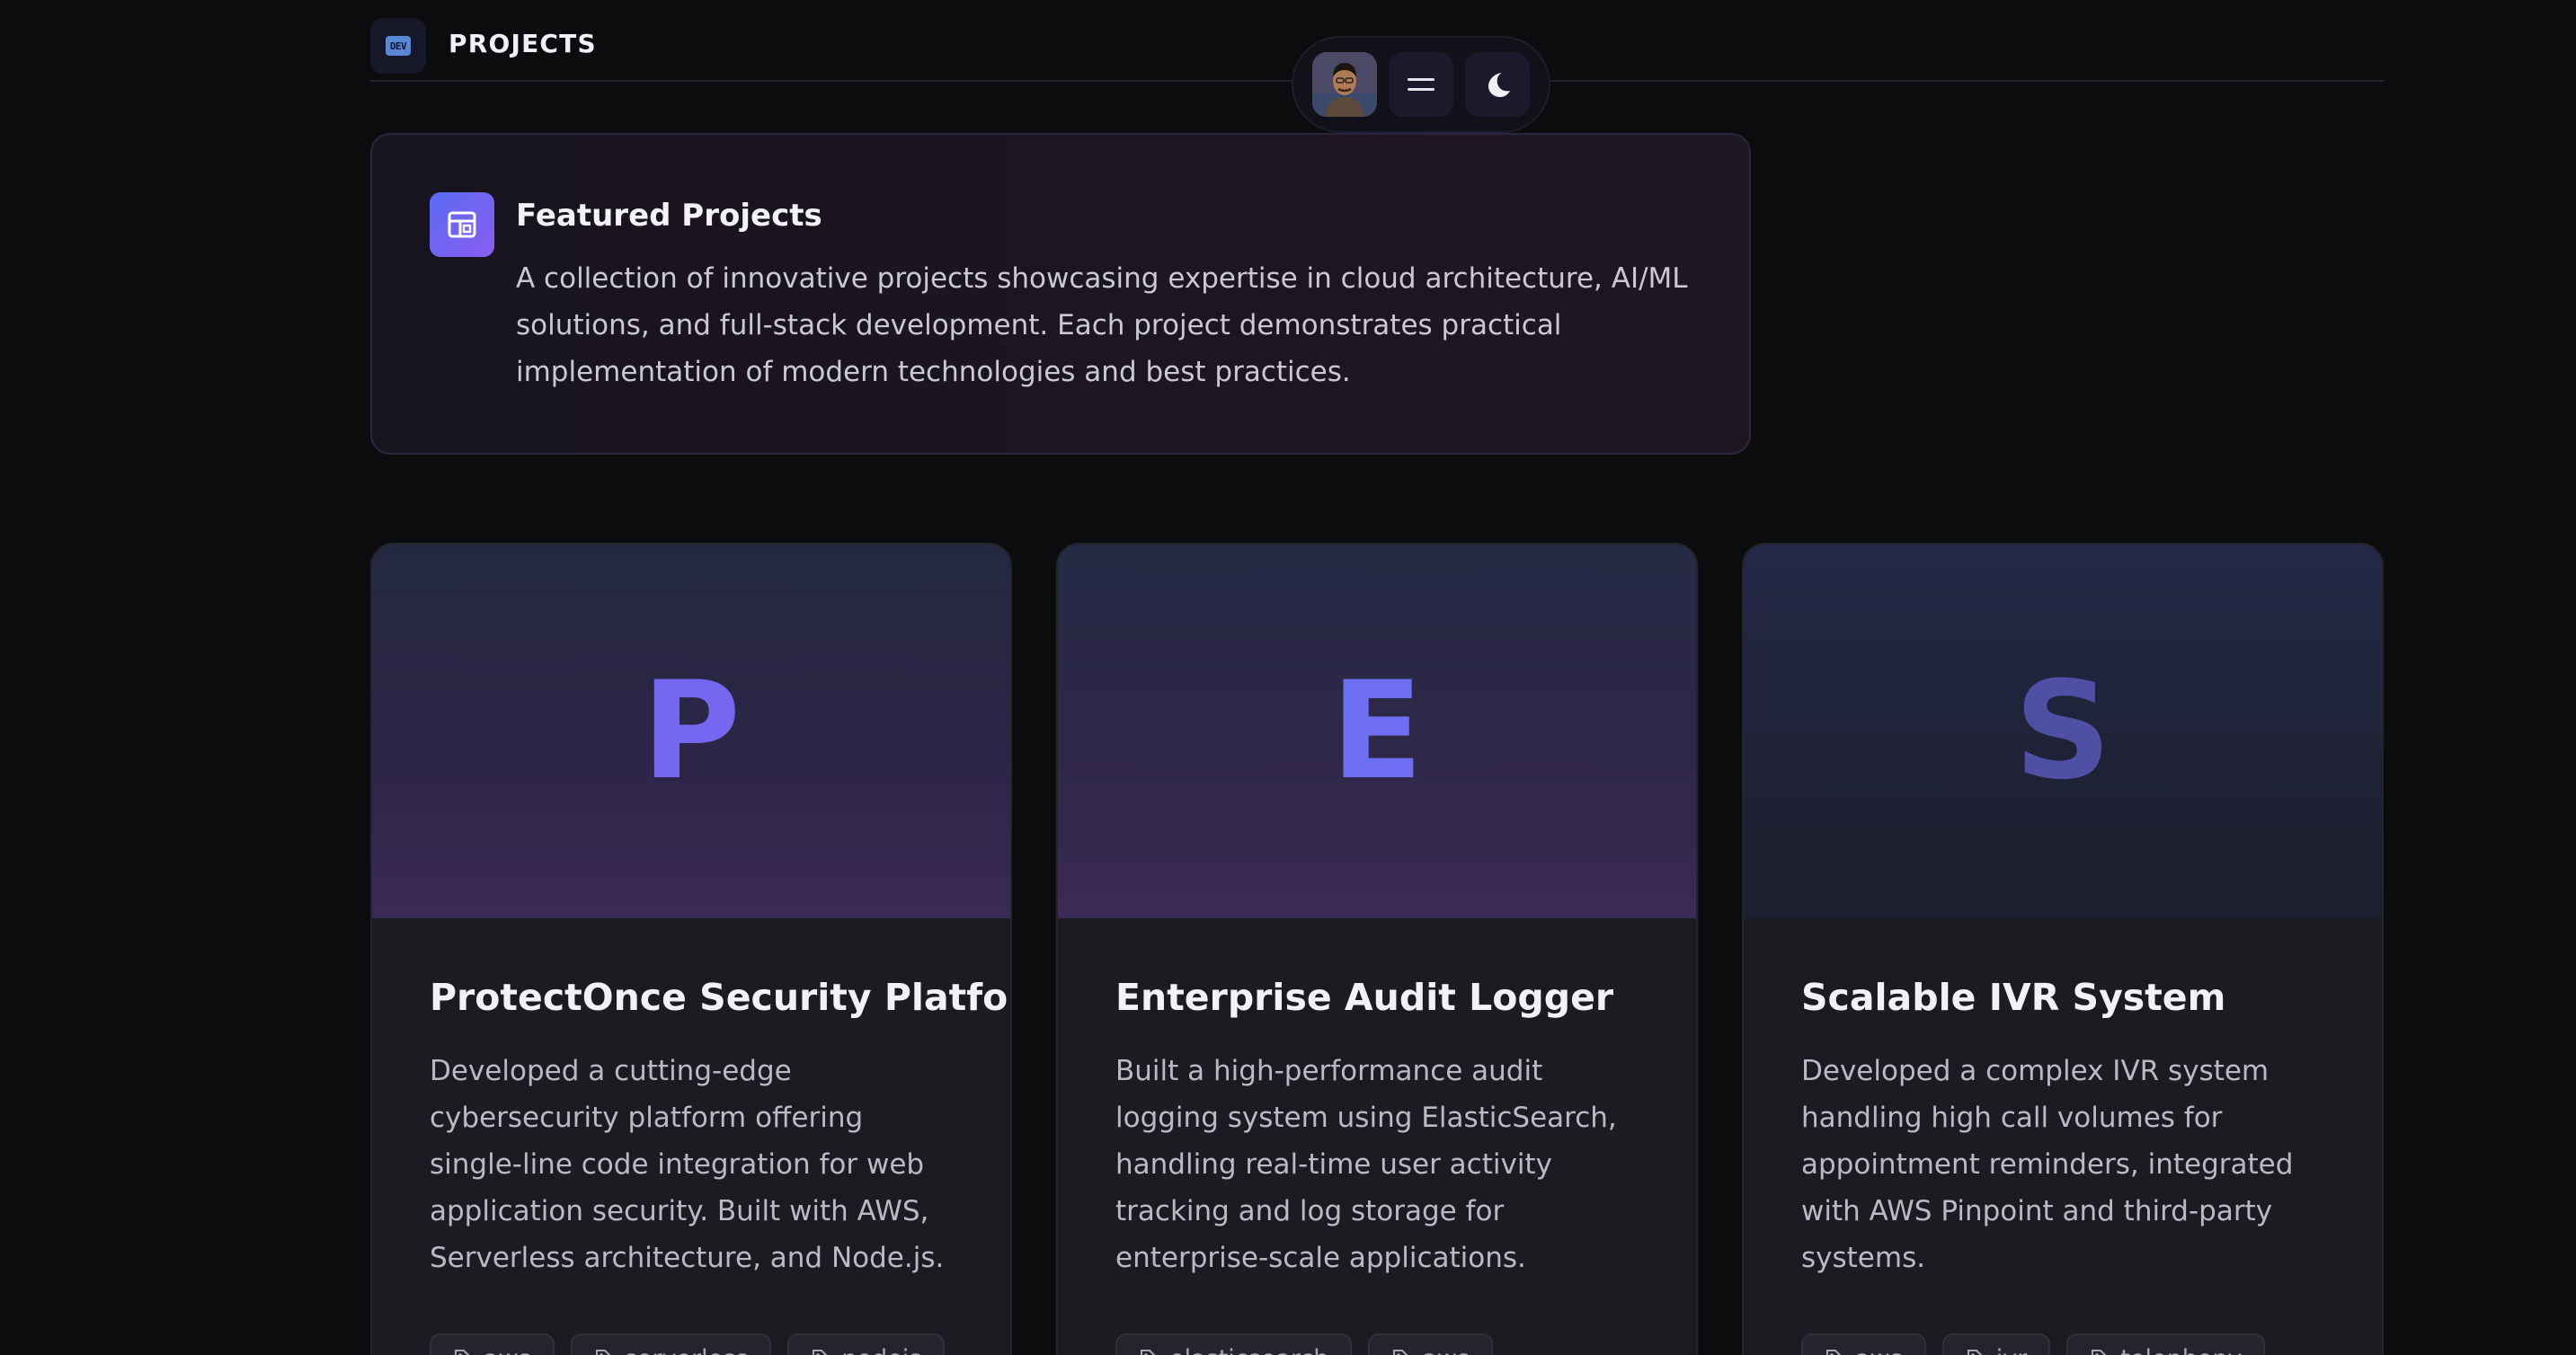  I want to click on tag: elasticsearch, so click(1234, 1344).